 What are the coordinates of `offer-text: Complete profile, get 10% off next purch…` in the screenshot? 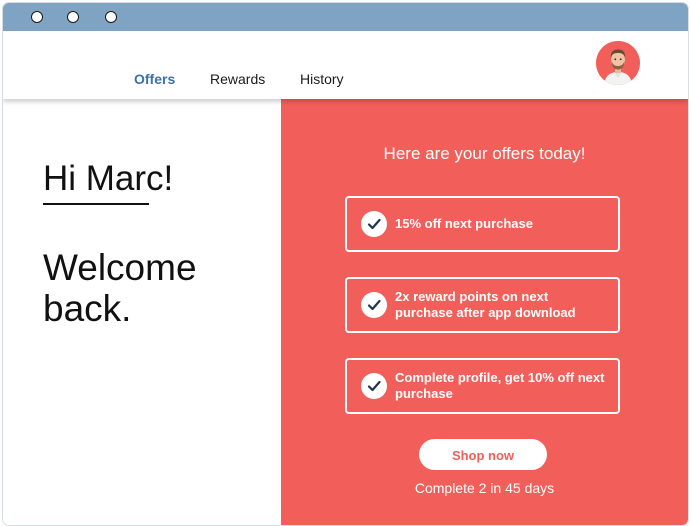 It's located at (500, 385).